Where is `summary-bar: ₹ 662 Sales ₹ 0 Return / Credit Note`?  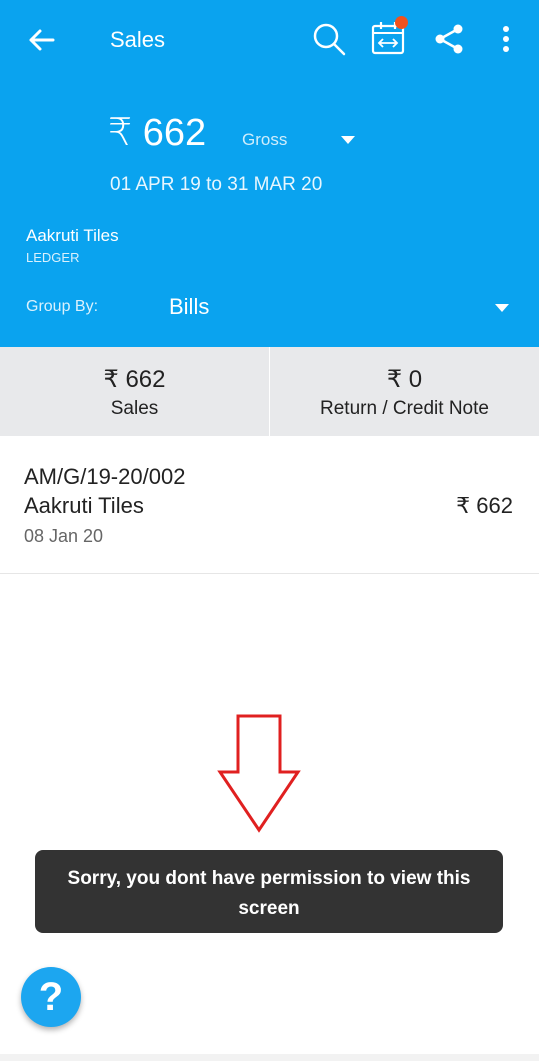
summary-bar: ₹ 662 Sales ₹ 0 Return / Credit Note is located at coordinates (269, 391).